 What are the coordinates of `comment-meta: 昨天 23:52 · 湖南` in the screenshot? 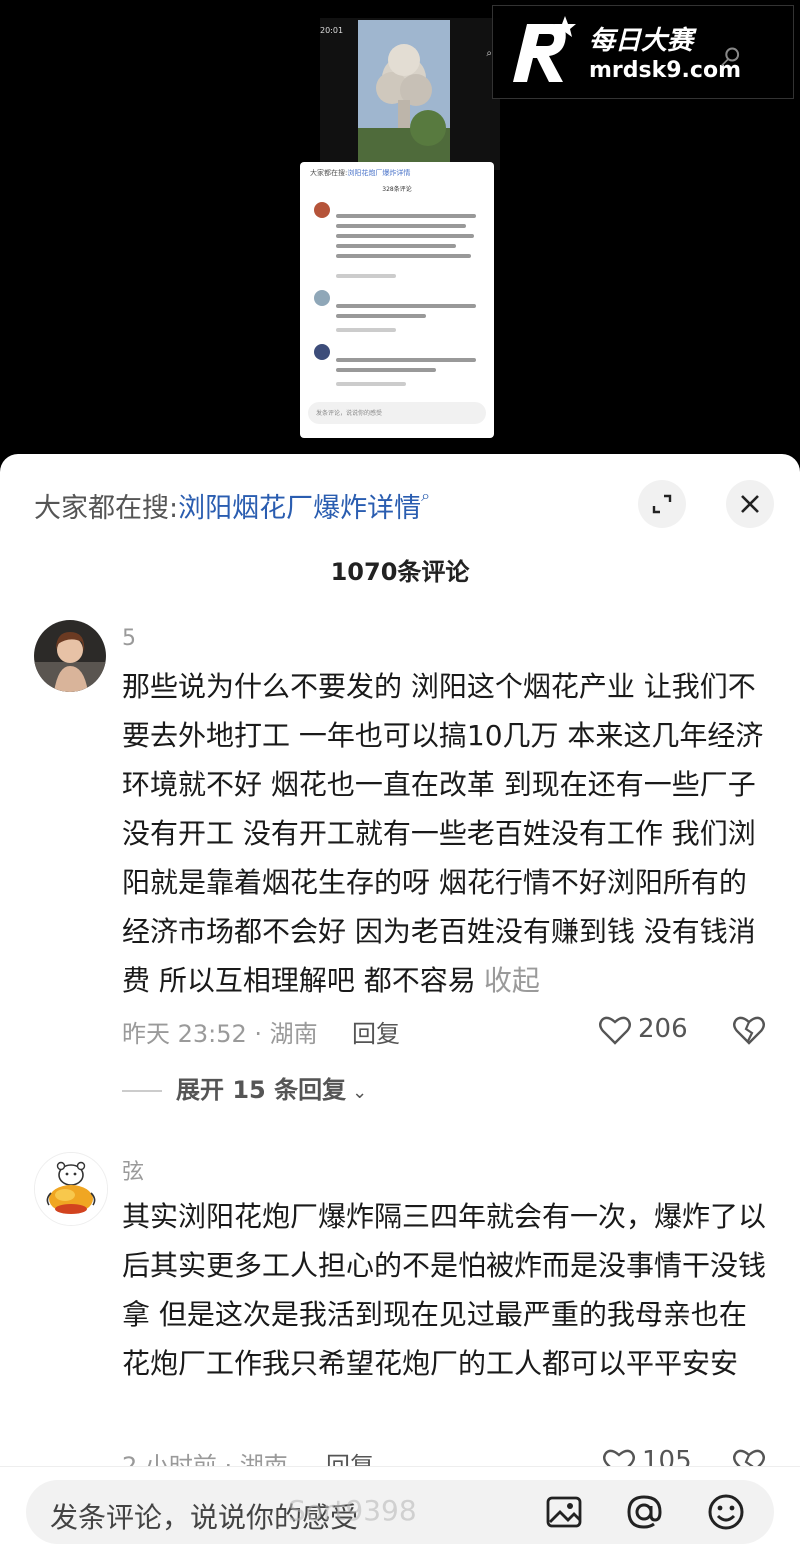 It's located at (220, 1034).